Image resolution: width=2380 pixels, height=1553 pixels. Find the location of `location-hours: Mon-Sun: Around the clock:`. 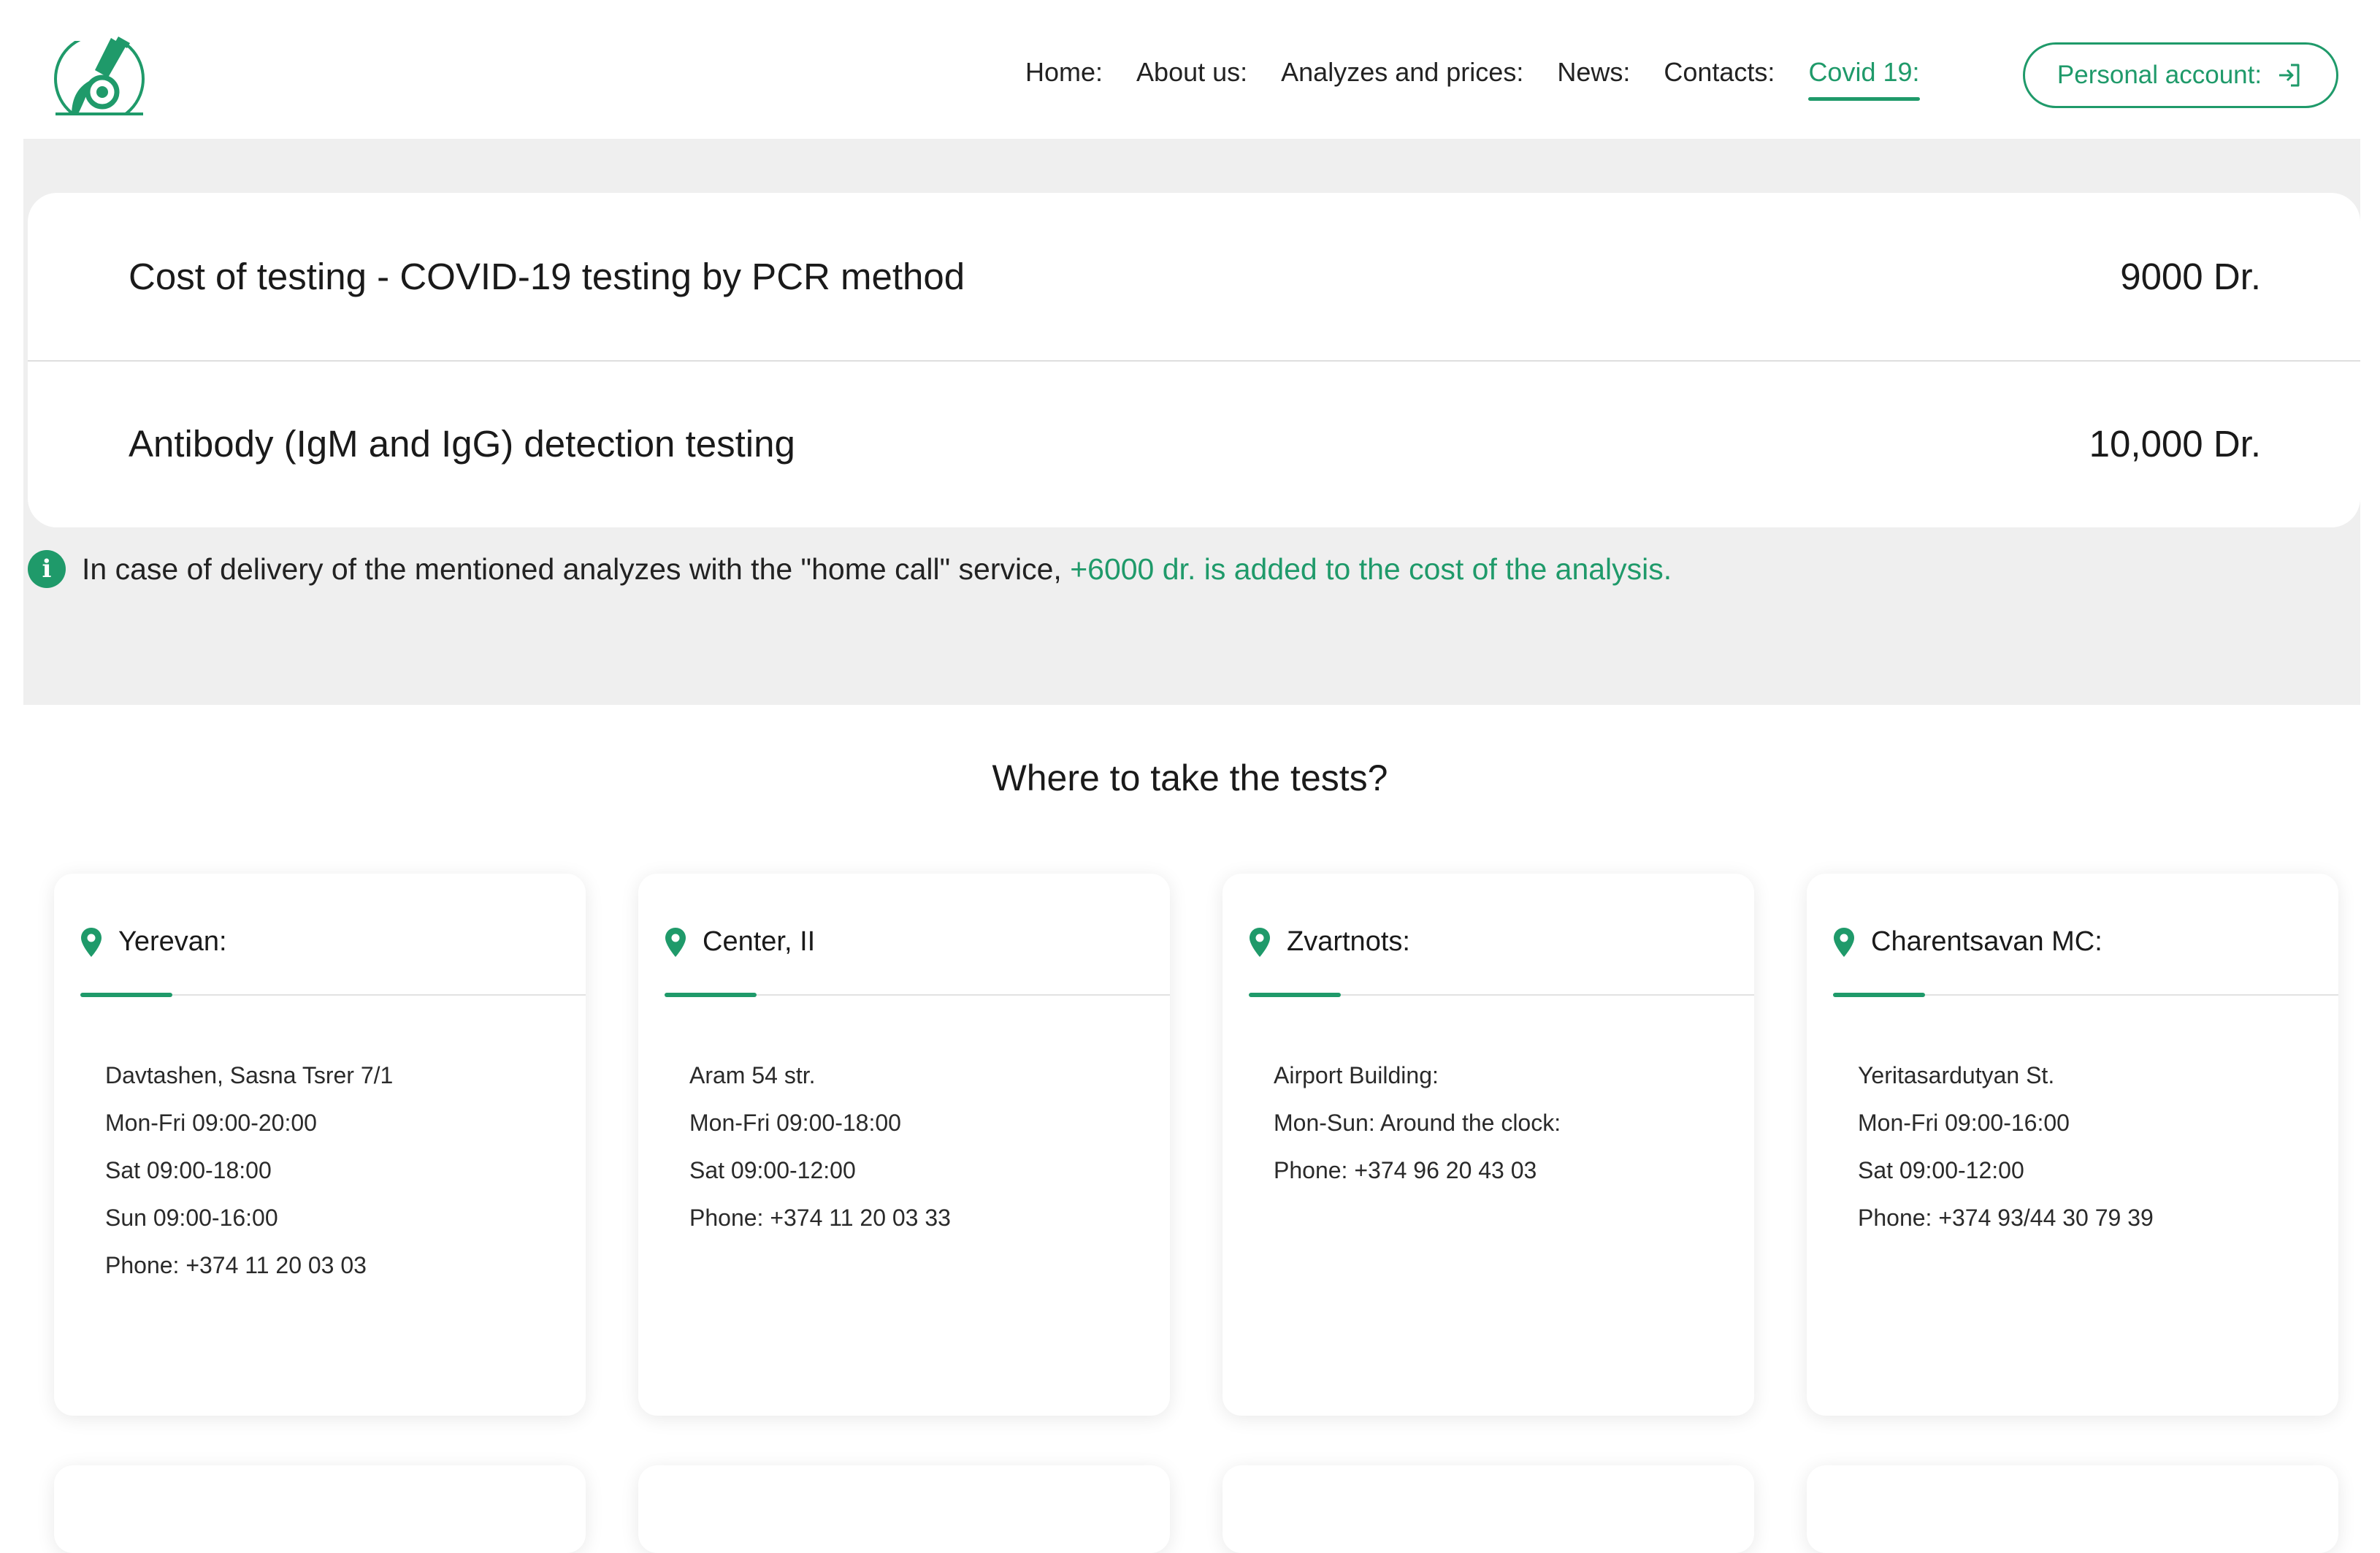

location-hours: Mon-Sun: Around the clock: is located at coordinates (1417, 1123).